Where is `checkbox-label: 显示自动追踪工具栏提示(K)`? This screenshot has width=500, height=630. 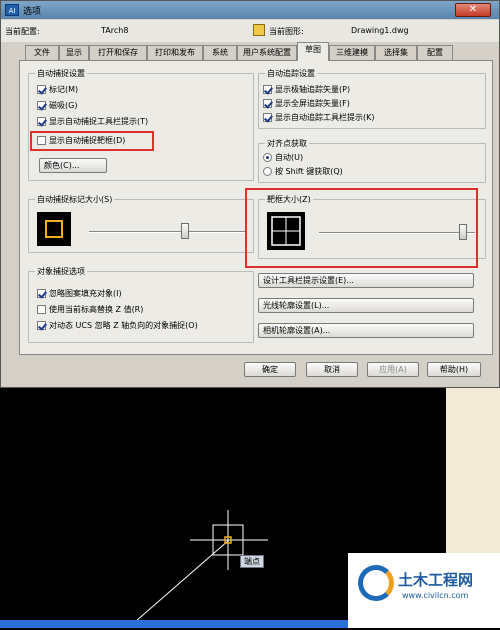
checkbox-label: 显示自动追踪工具栏提示(K) is located at coordinates (325, 117).